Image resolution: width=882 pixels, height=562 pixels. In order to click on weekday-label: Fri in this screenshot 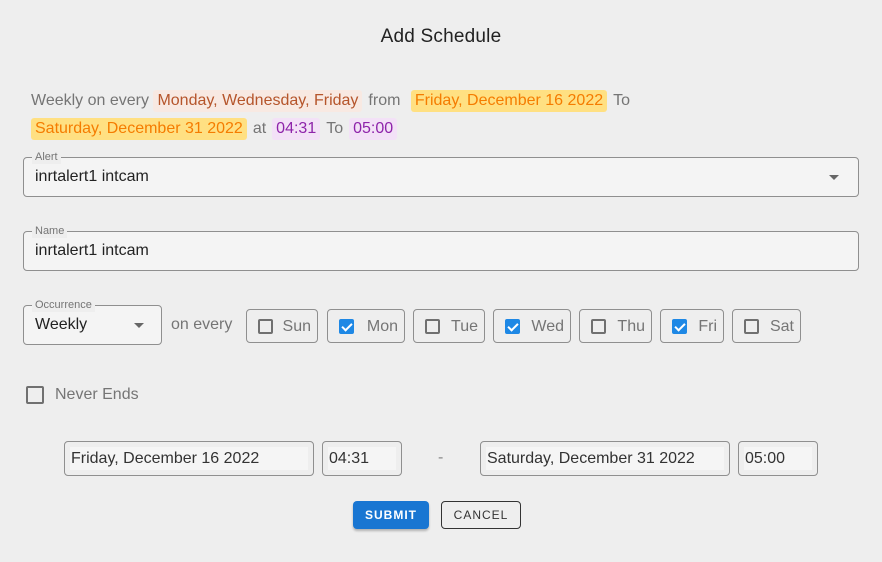, I will do `click(707, 326)`.